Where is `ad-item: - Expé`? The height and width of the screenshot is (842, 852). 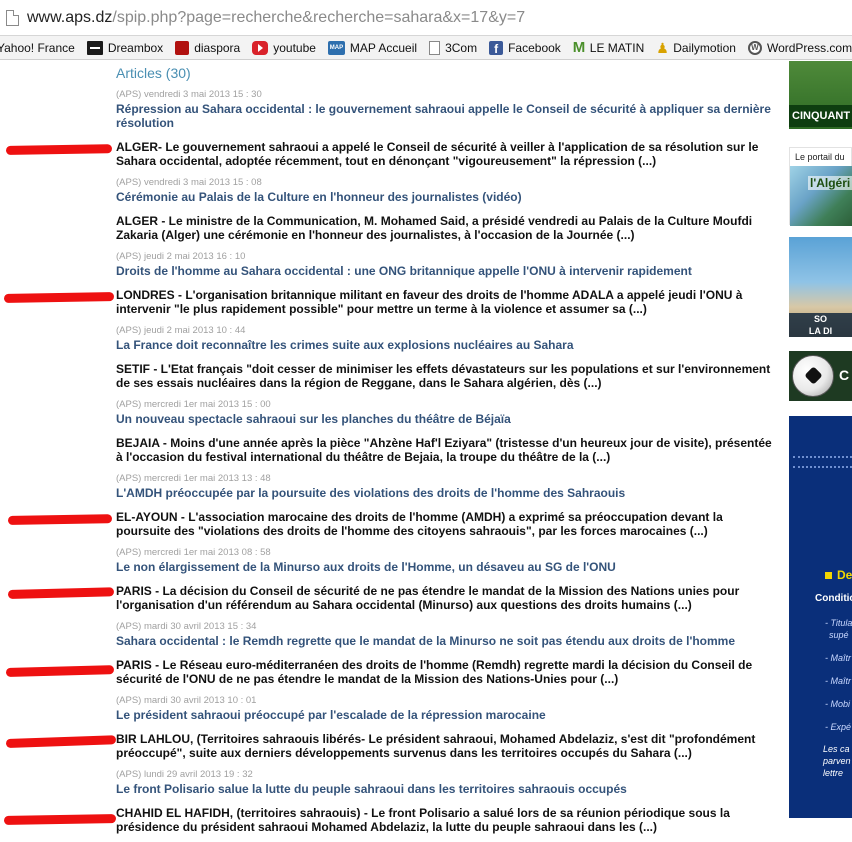 ad-item: - Expé is located at coordinates (838, 727).